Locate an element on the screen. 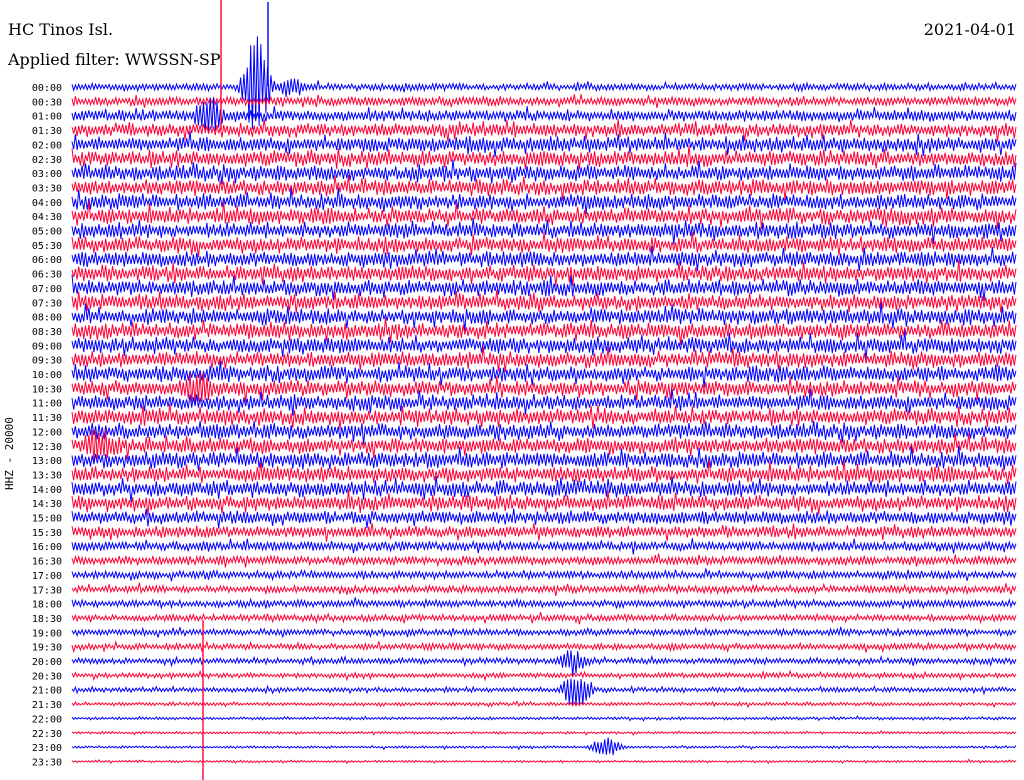 The width and height of the screenshot is (1024, 780). row-label-1030: 10:30 is located at coordinates (47, 389).